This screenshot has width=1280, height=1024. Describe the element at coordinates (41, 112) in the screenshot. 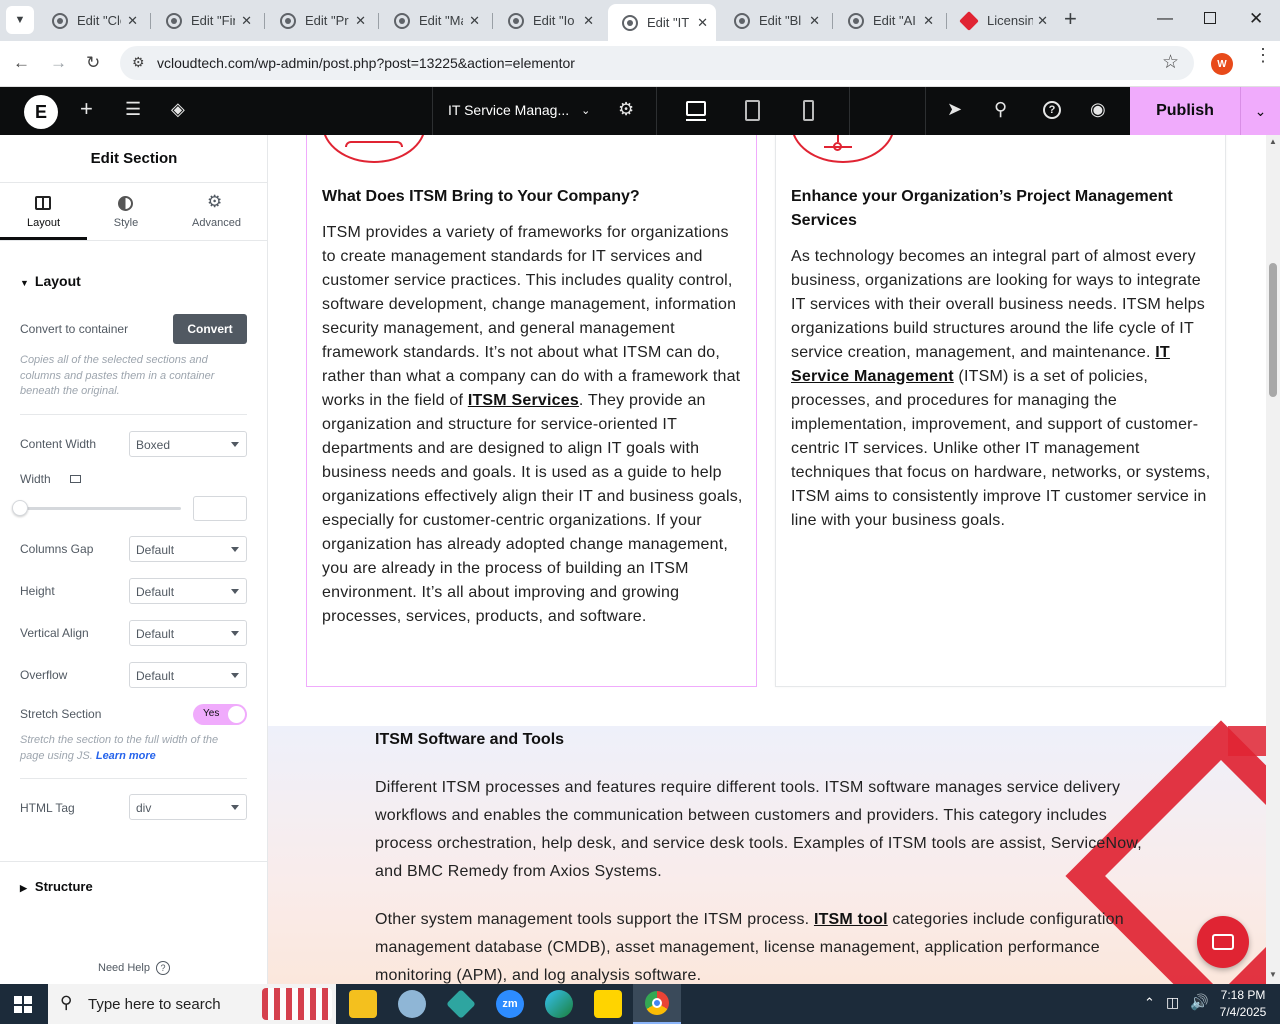

I see `elementor-logo: E` at that location.